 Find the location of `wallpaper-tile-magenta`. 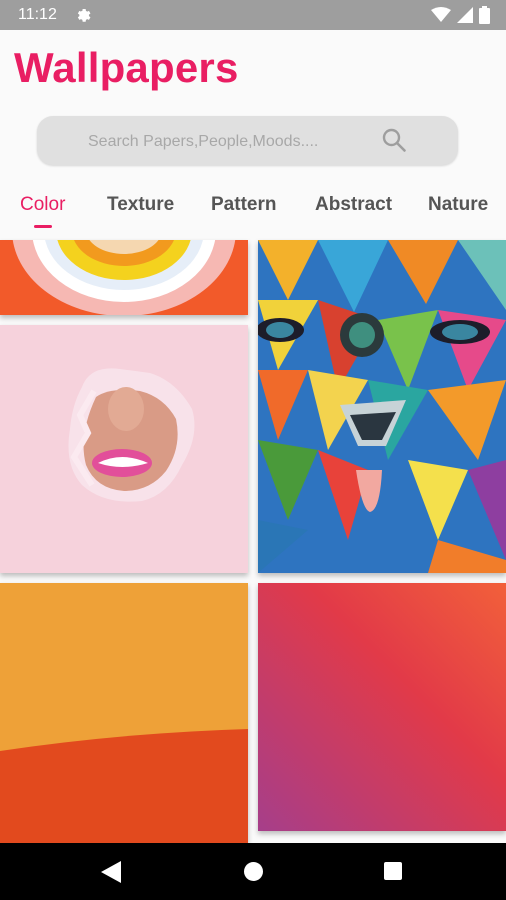

wallpaper-tile-magenta is located at coordinates (382, 707).